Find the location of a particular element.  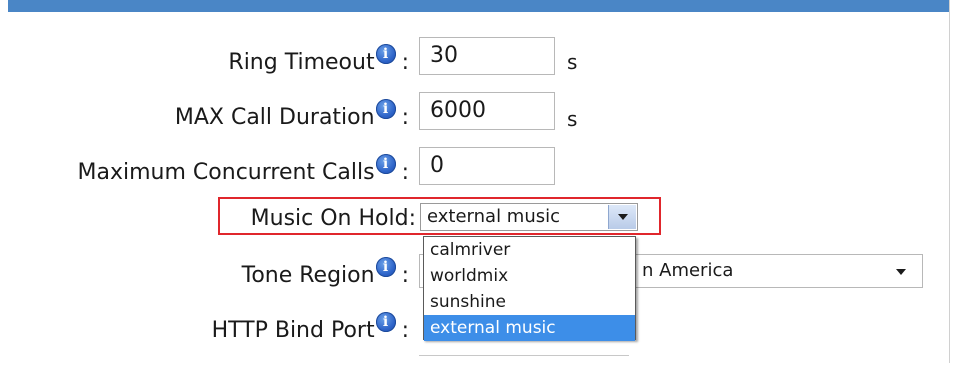

http-bind-port-label: HTTP Bind Port i : is located at coordinates (310, 328).